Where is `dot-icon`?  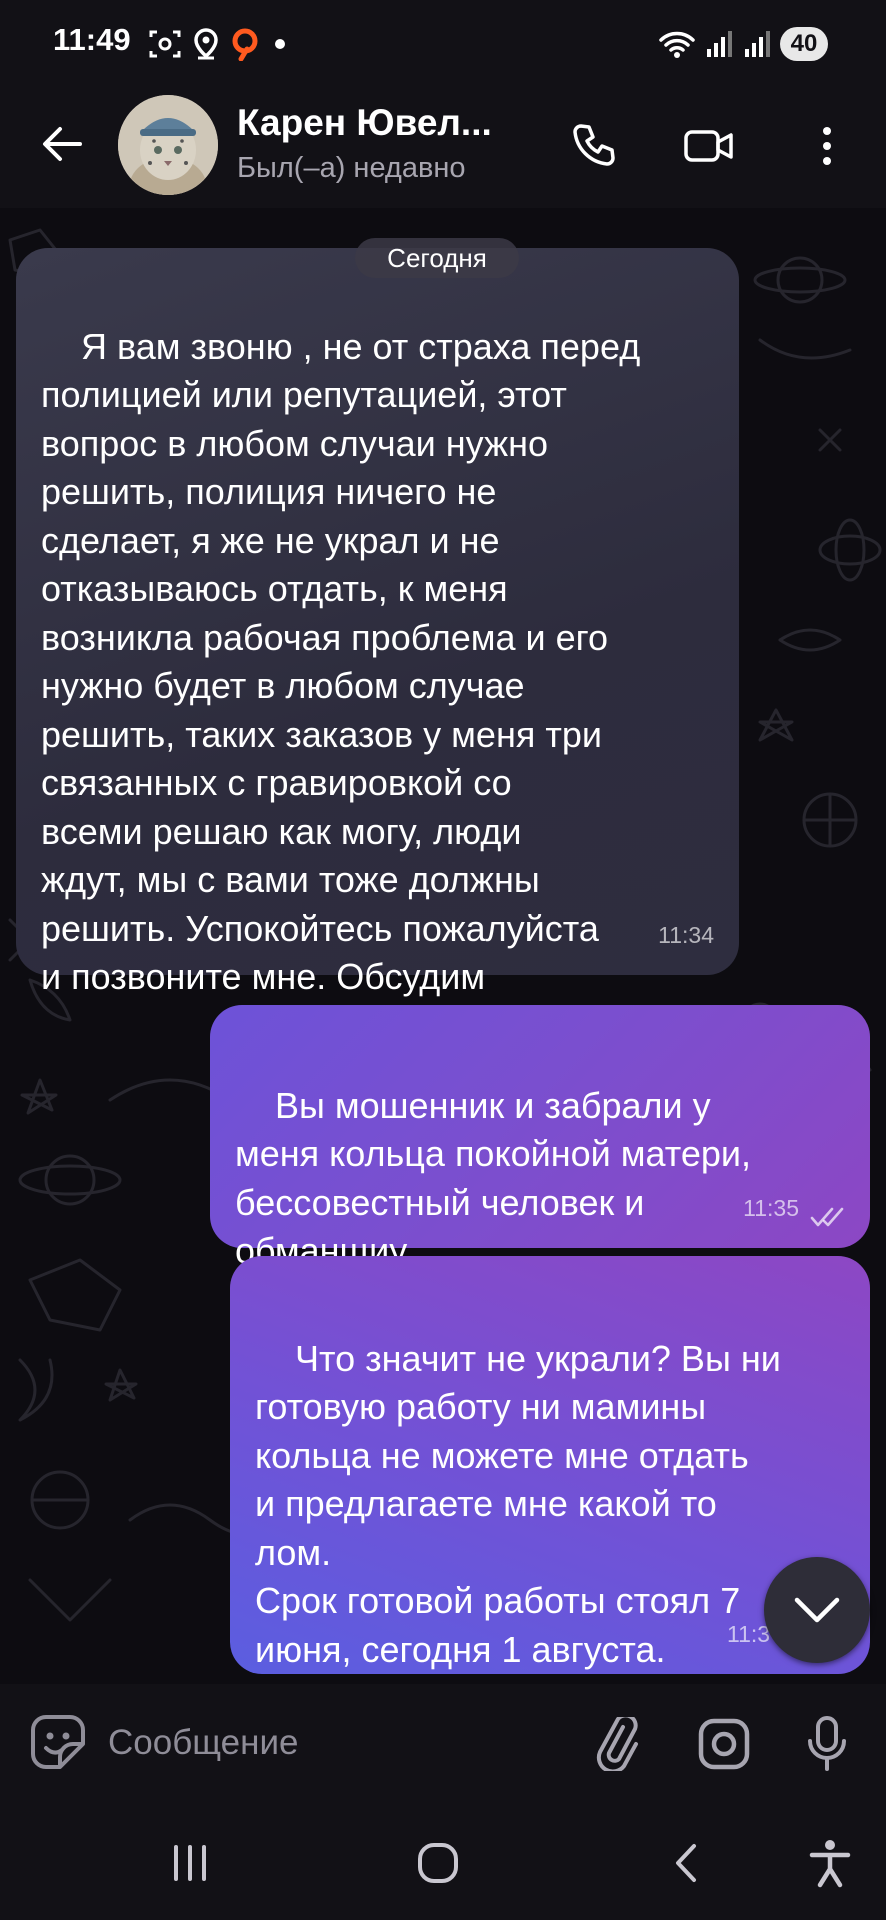
dot-icon is located at coordinates (280, 44).